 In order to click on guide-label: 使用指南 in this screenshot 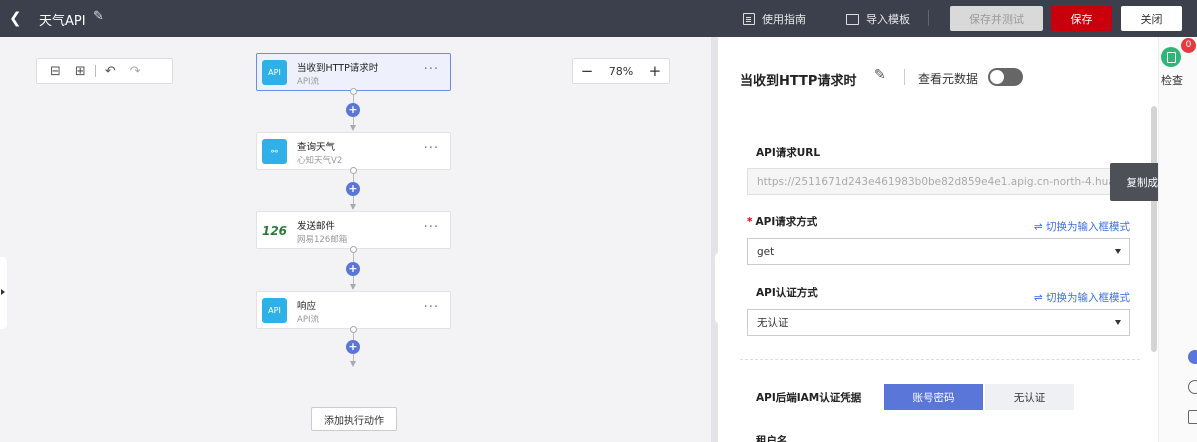, I will do `click(784, 19)`.